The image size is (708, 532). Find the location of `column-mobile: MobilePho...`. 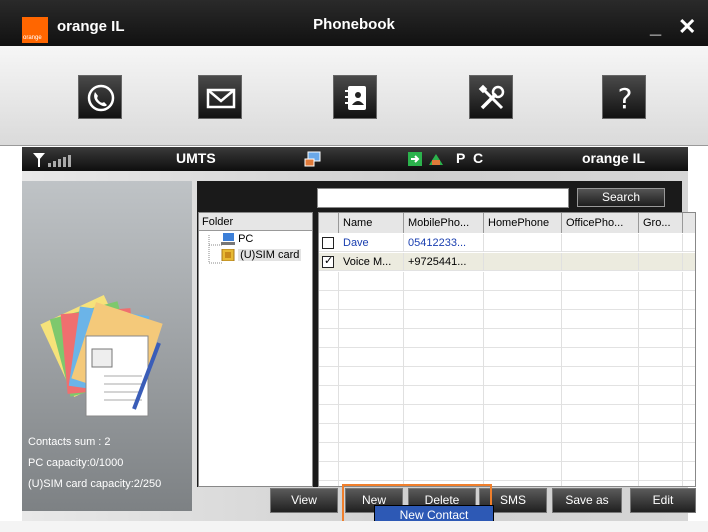

column-mobile: MobilePho... is located at coordinates (444, 223).